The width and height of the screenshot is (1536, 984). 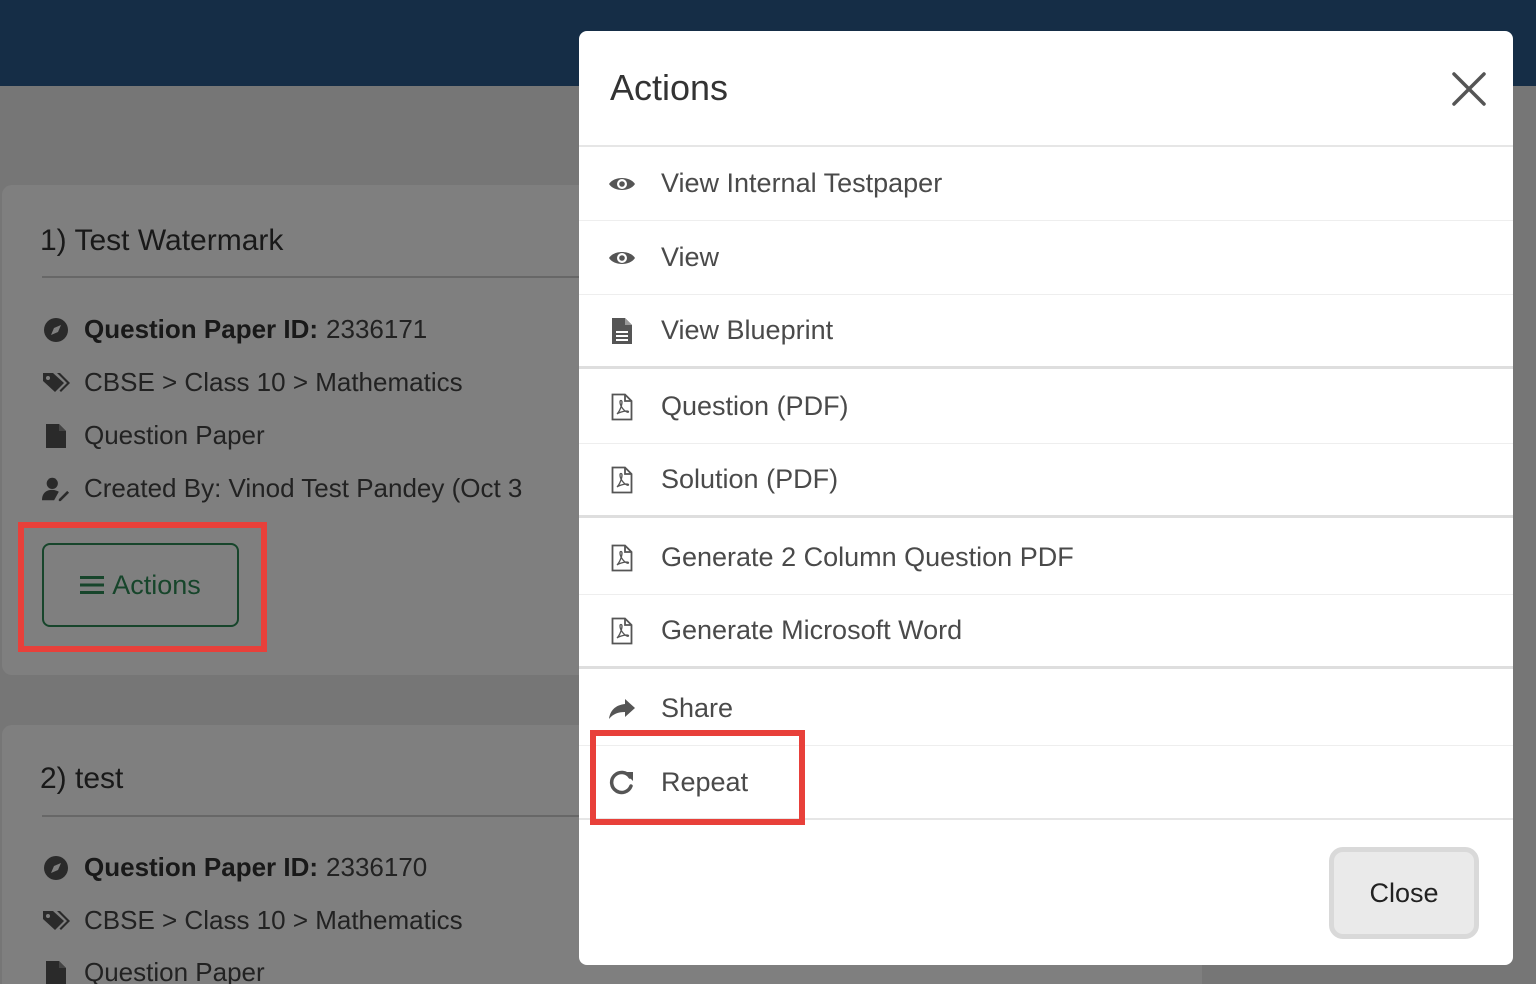 I want to click on menu-item-share: Share, so click(x=1046, y=709).